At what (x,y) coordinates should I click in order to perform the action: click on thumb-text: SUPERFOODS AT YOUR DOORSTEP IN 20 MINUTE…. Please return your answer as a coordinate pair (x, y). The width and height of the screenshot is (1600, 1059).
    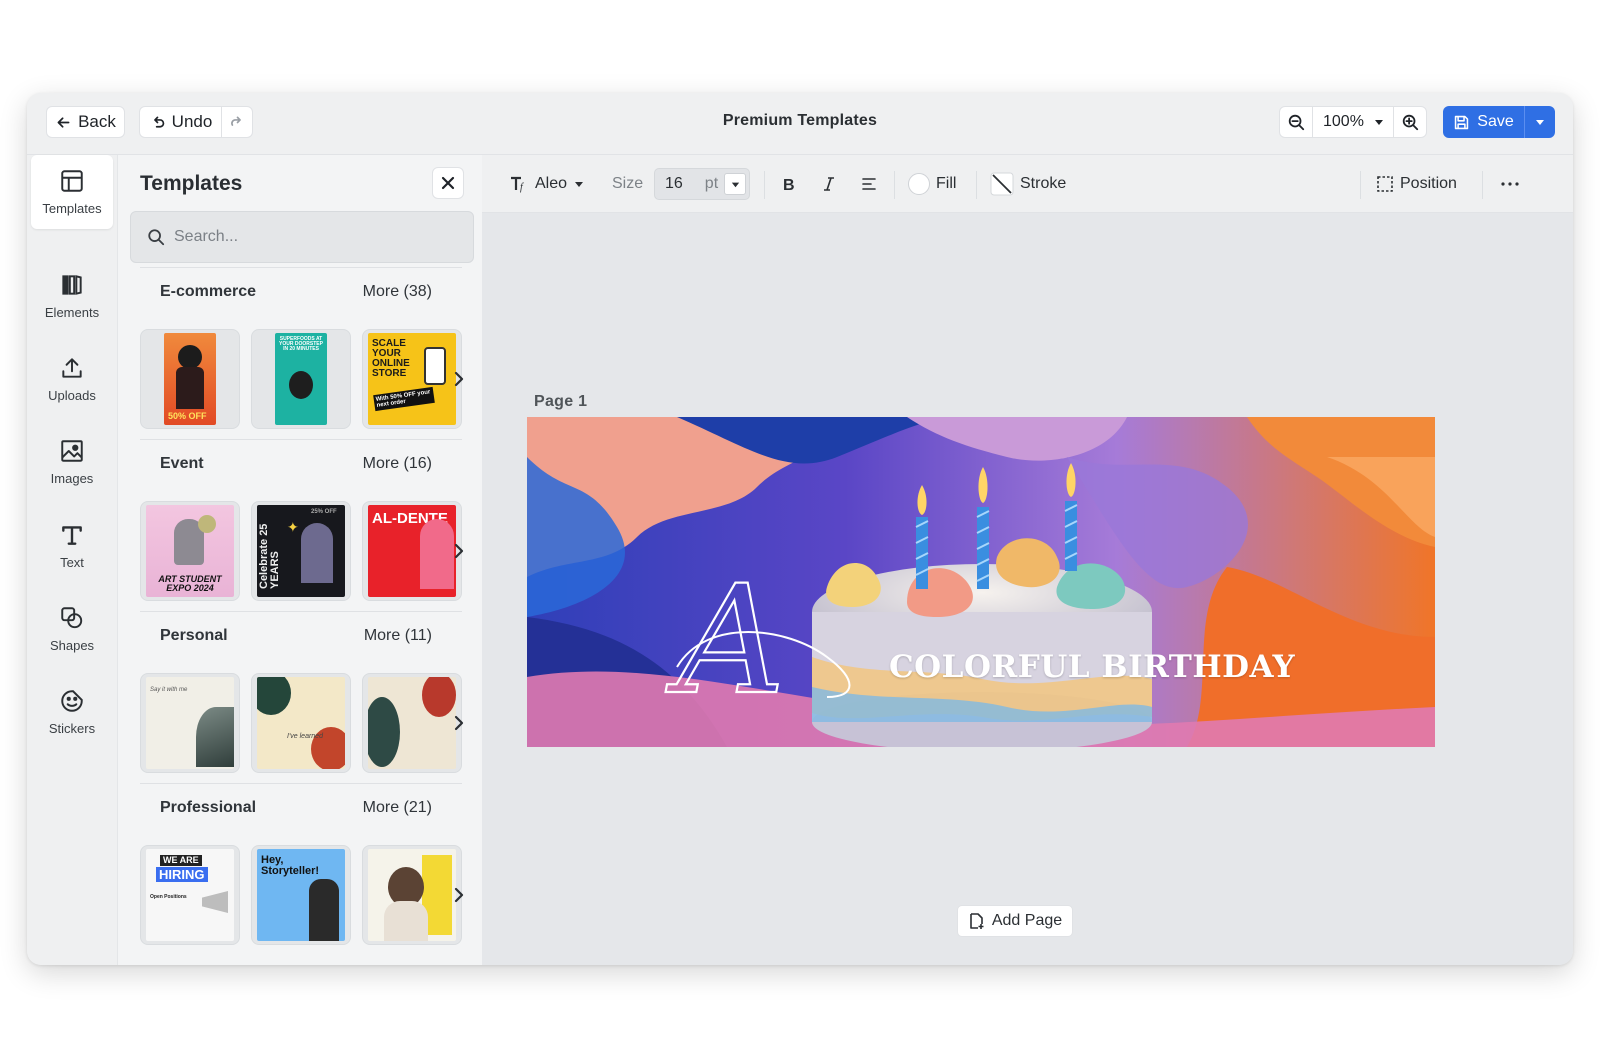
    Looking at the image, I should click on (301, 344).